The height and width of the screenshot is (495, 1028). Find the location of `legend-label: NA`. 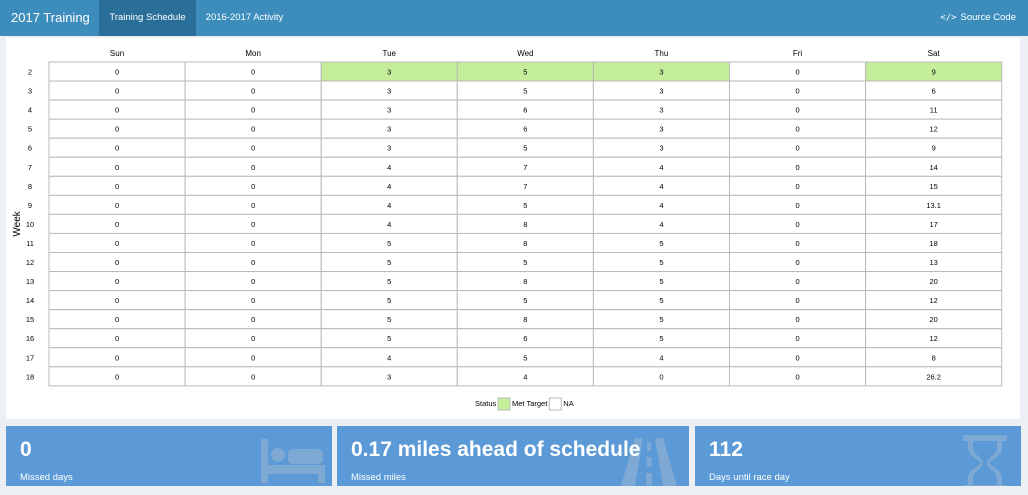

legend-label: NA is located at coordinates (568, 403).